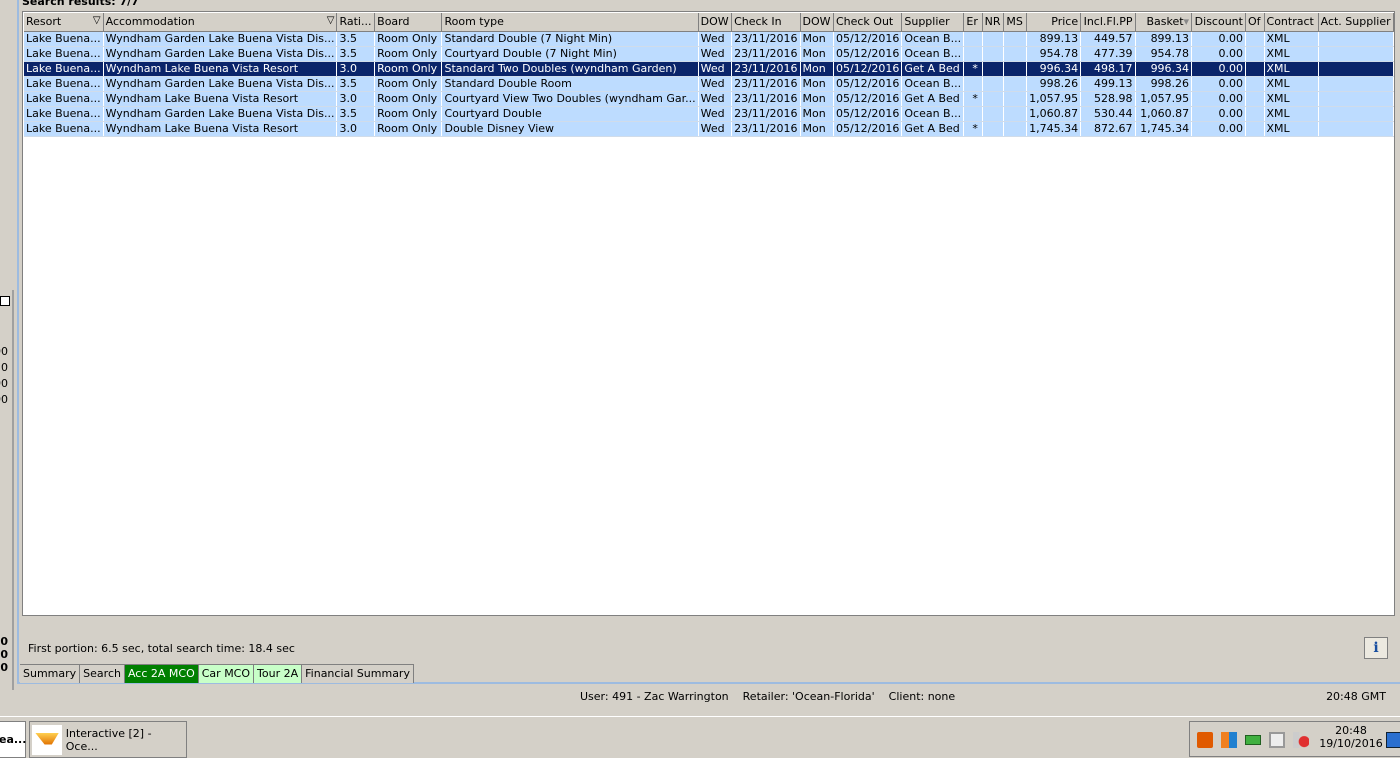 The image size is (1400, 758). Describe the element at coordinates (161, 674) in the screenshot. I see `tab-acc-2a-mco: Acc 2A MCO` at that location.